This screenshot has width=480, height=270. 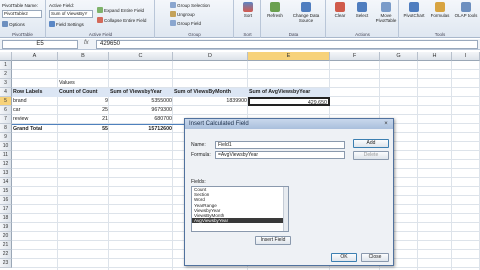 What do you see at coordinates (6, 128) in the screenshot?
I see `row-header: 8` at bounding box center [6, 128].